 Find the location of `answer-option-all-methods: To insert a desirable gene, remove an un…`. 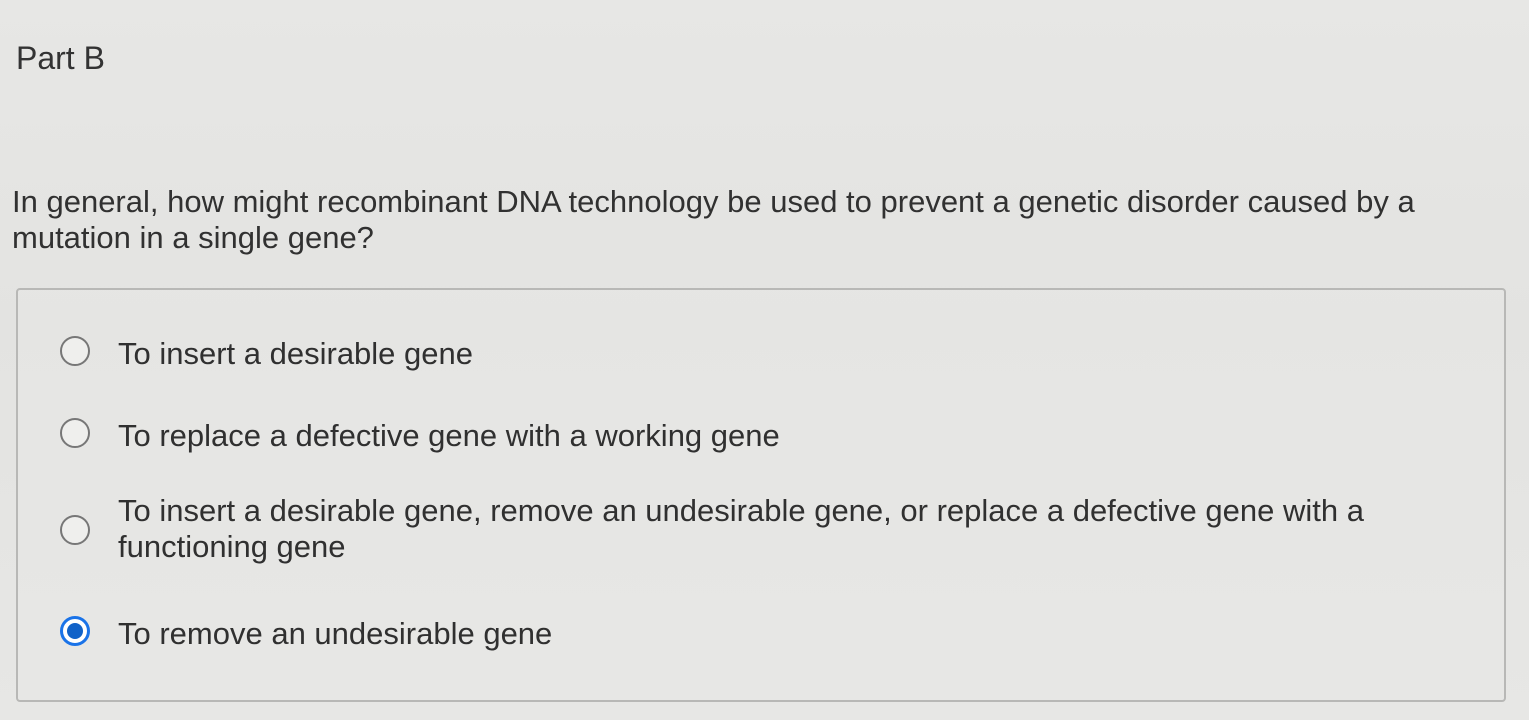

answer-option-all-methods: To insert a desirable gene, remove an un… is located at coordinates (760, 529).